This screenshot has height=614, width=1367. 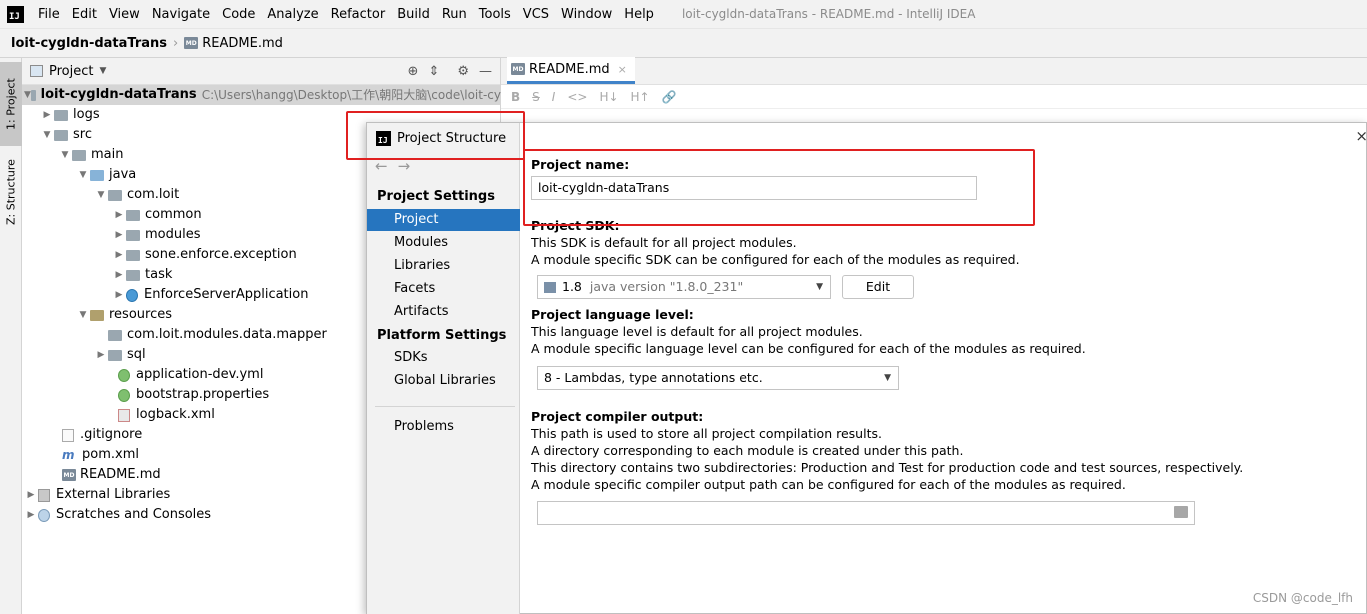 I want to click on italic-icon: I, so click(x=554, y=97).